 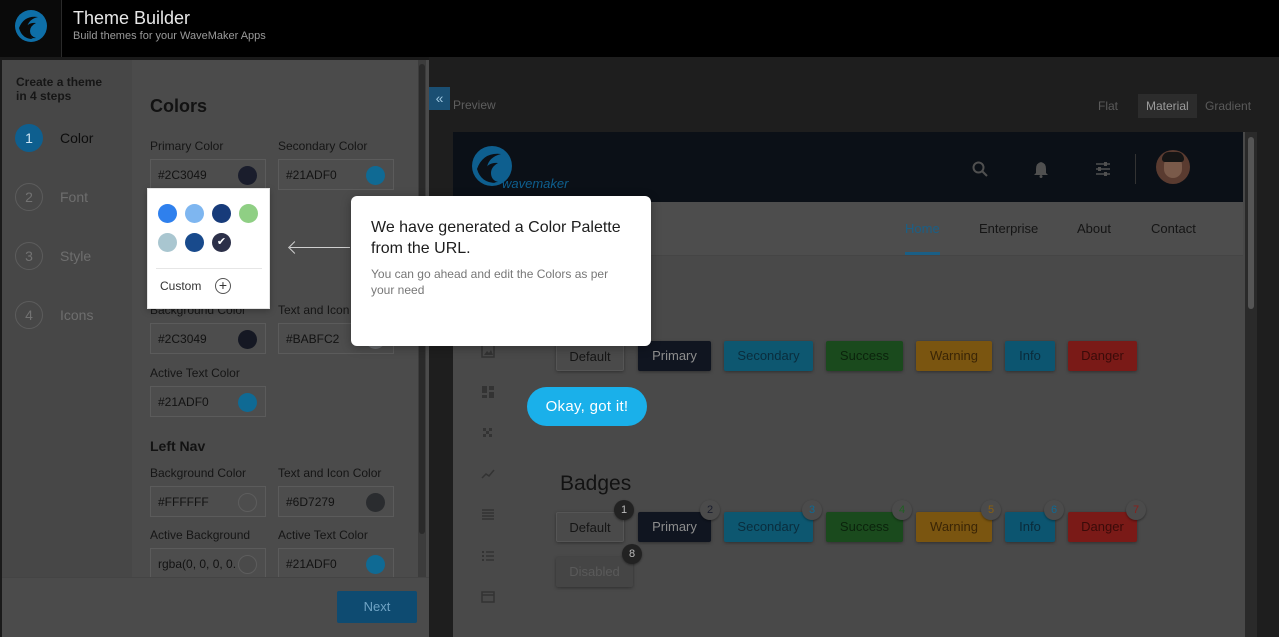 What do you see at coordinates (1173, 167) in the screenshot?
I see `avatar` at bounding box center [1173, 167].